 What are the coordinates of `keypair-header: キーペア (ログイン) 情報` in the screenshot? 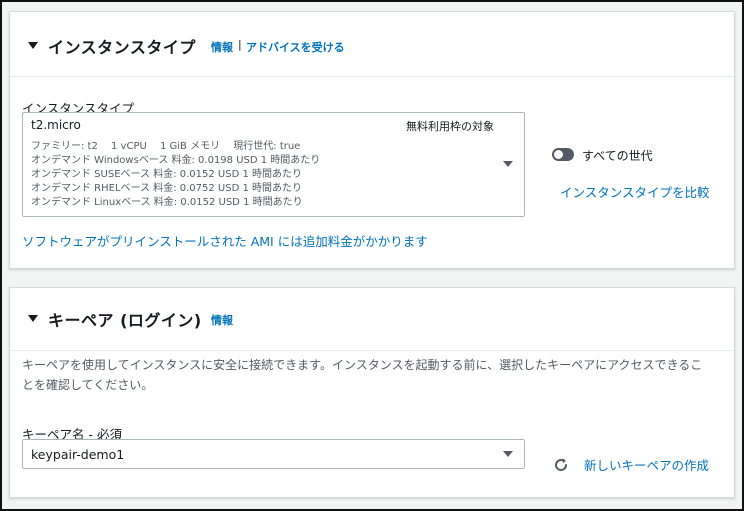 It's located at (372, 319).